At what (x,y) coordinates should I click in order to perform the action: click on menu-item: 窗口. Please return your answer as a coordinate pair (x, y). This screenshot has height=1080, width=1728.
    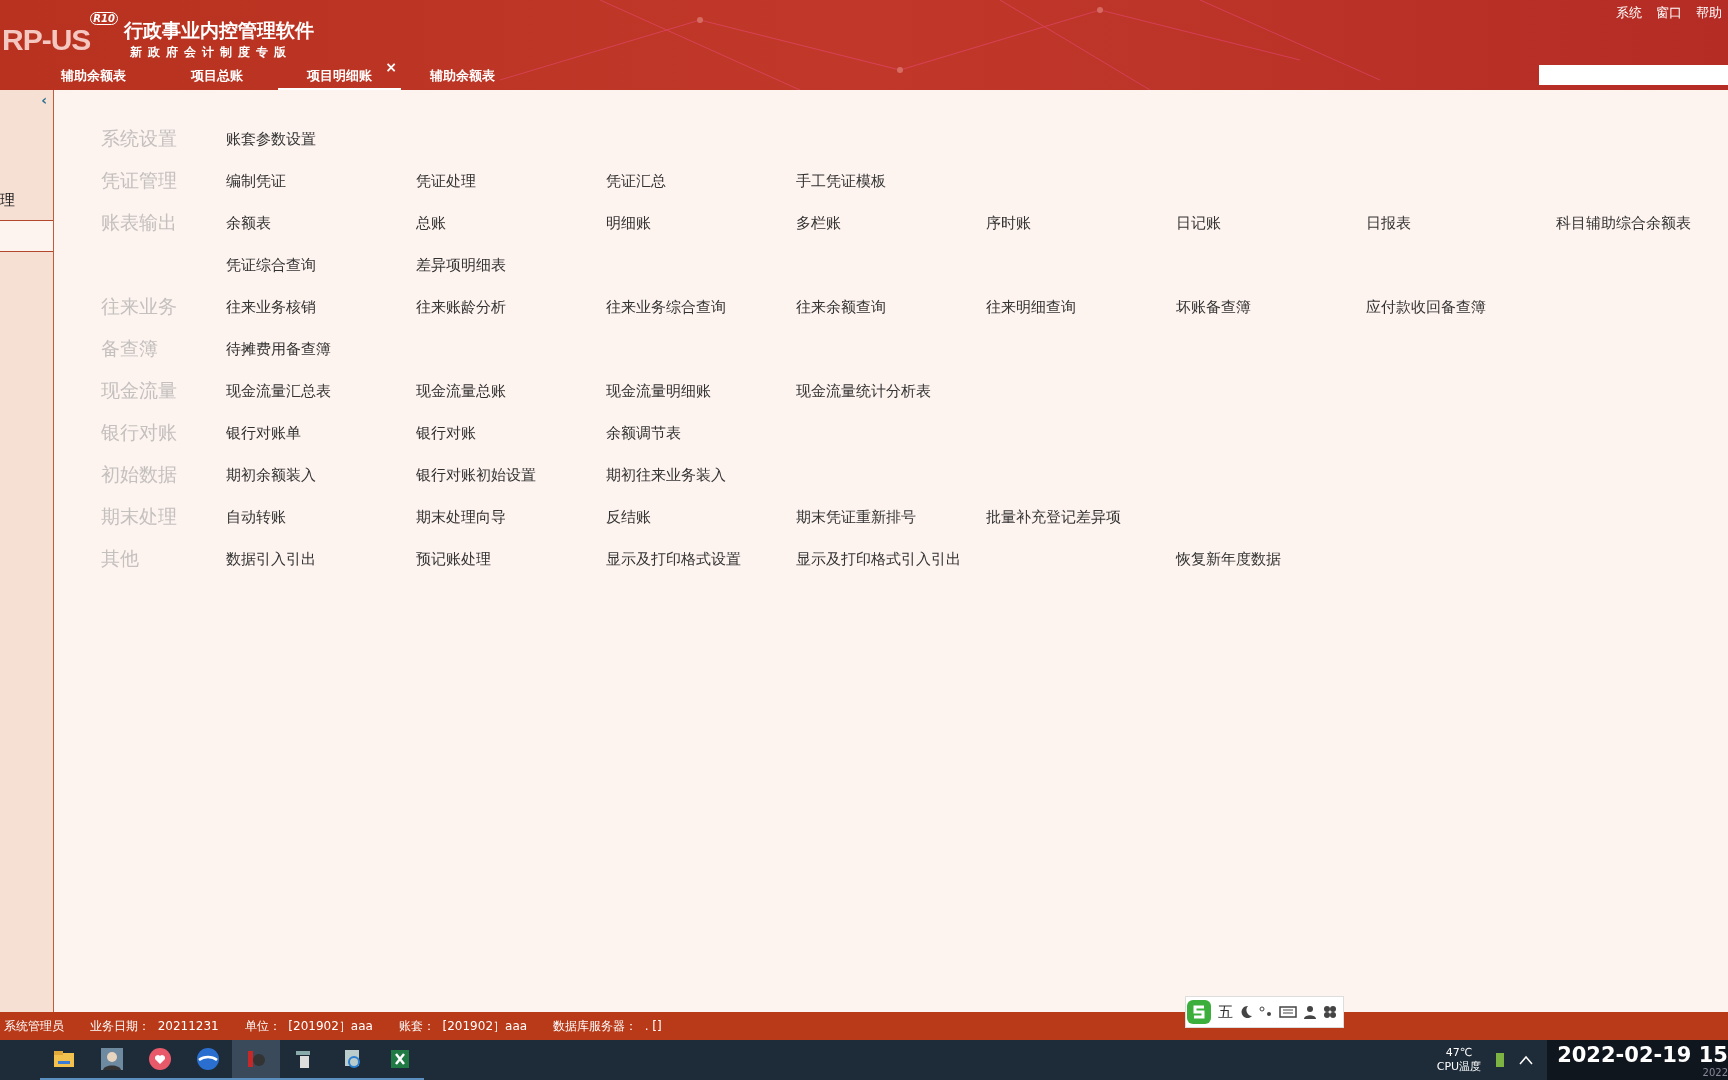
    Looking at the image, I should click on (1669, 13).